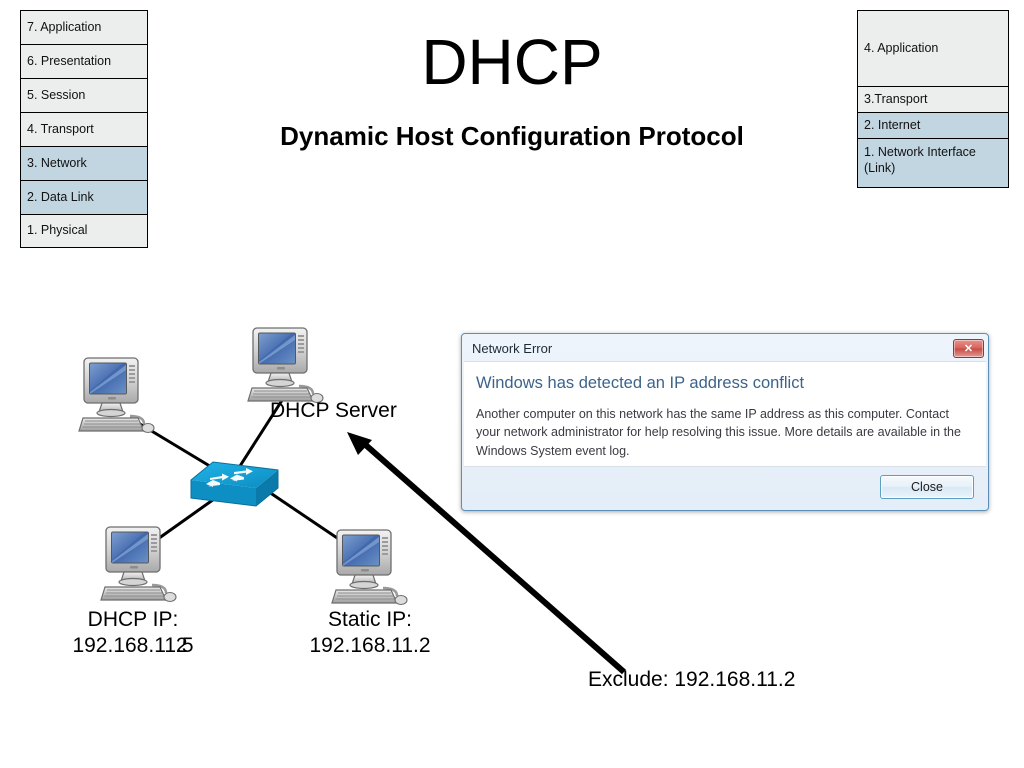 The image size is (1024, 768). Describe the element at coordinates (234, 484) in the screenshot. I see `network-switch-icon` at that location.